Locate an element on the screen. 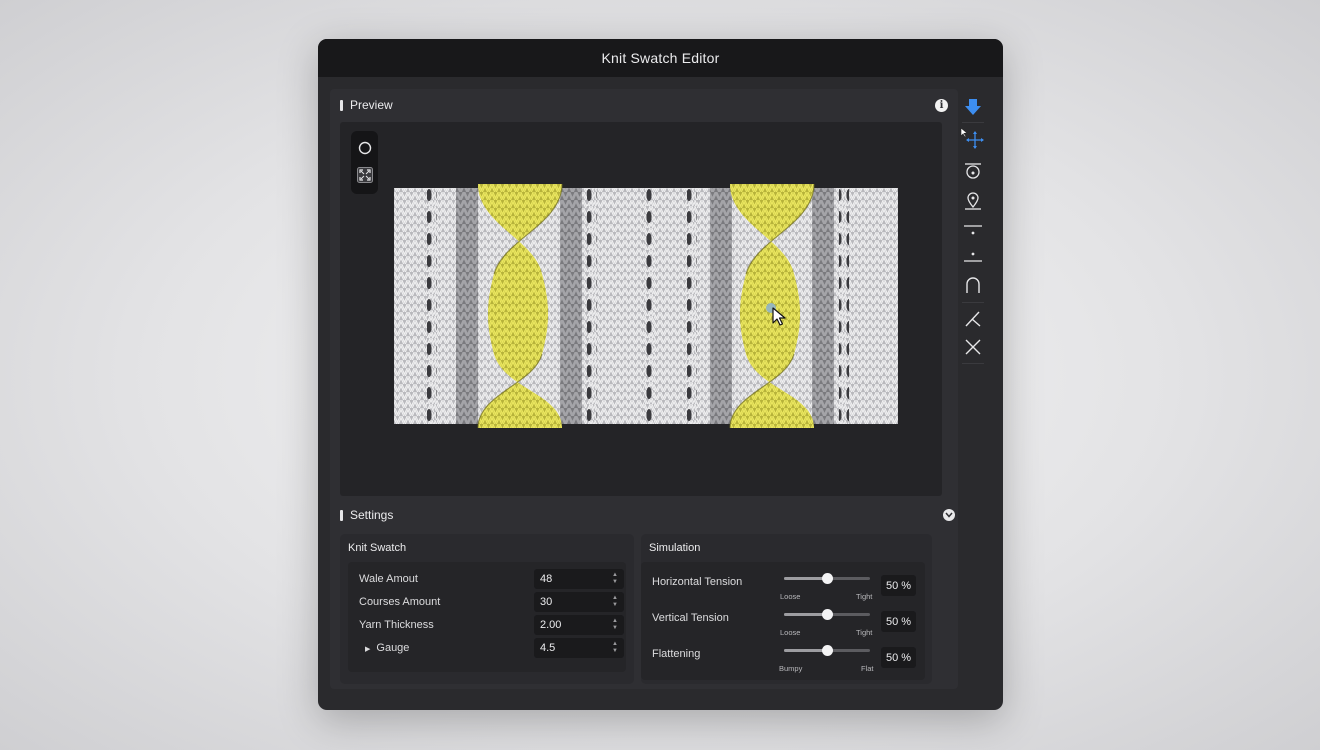 Image resolution: width=1320 pixels, height=750 pixels. field-row-wale: Wale Amout 48 ▲ ▼ is located at coordinates (487, 579).